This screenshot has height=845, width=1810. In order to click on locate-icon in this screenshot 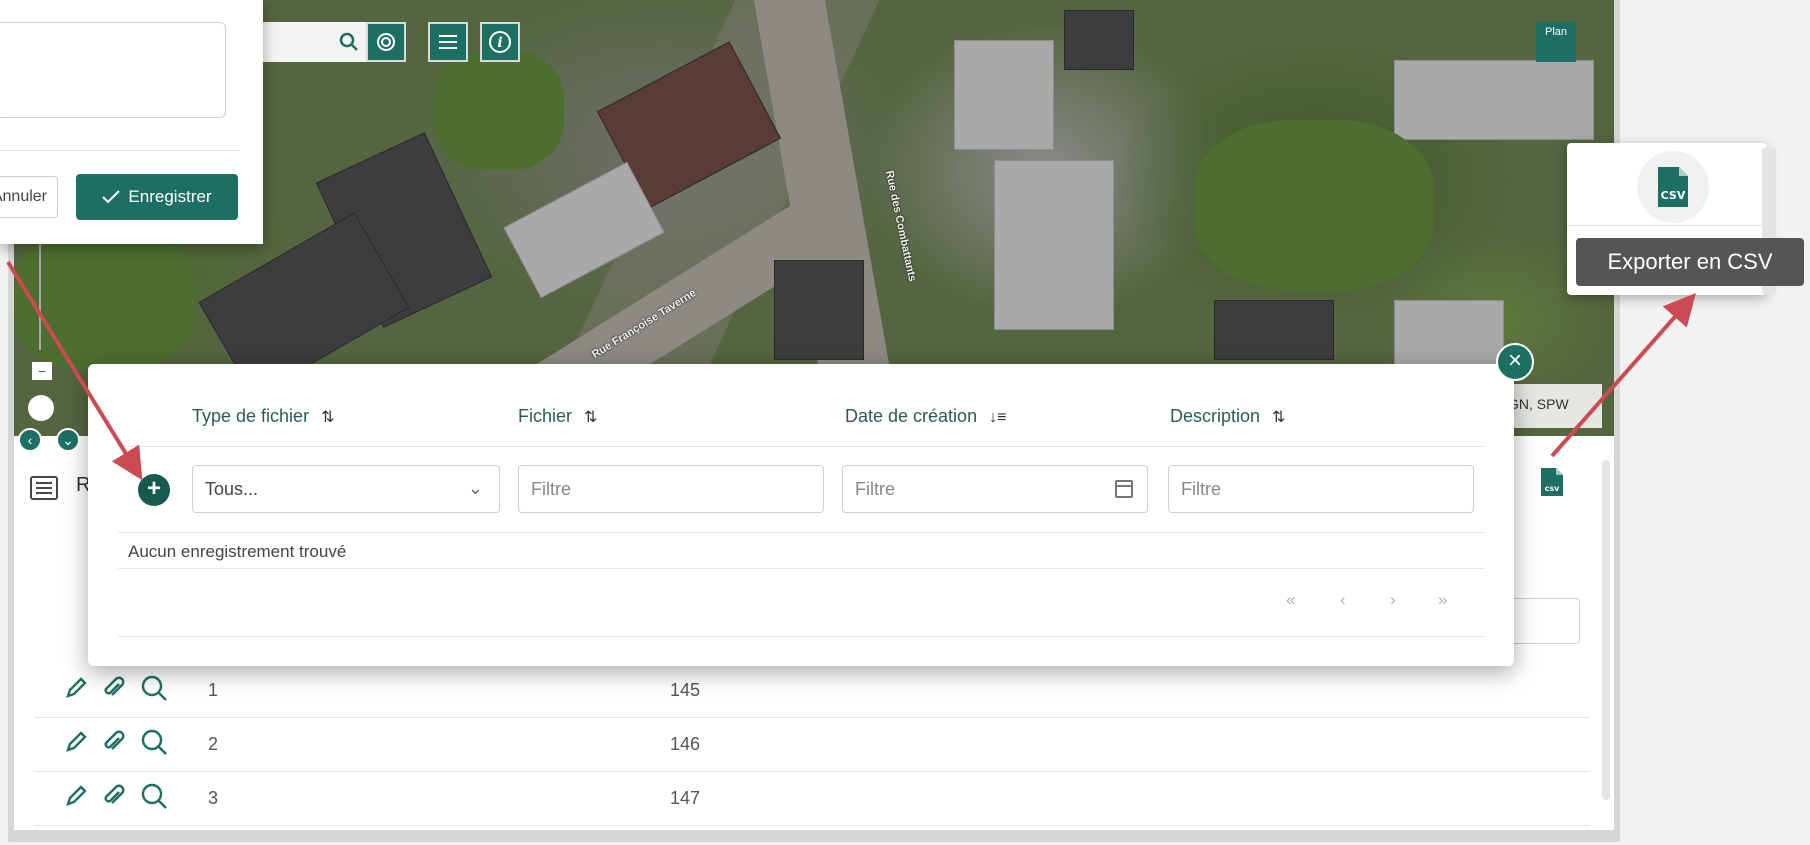, I will do `click(386, 42)`.